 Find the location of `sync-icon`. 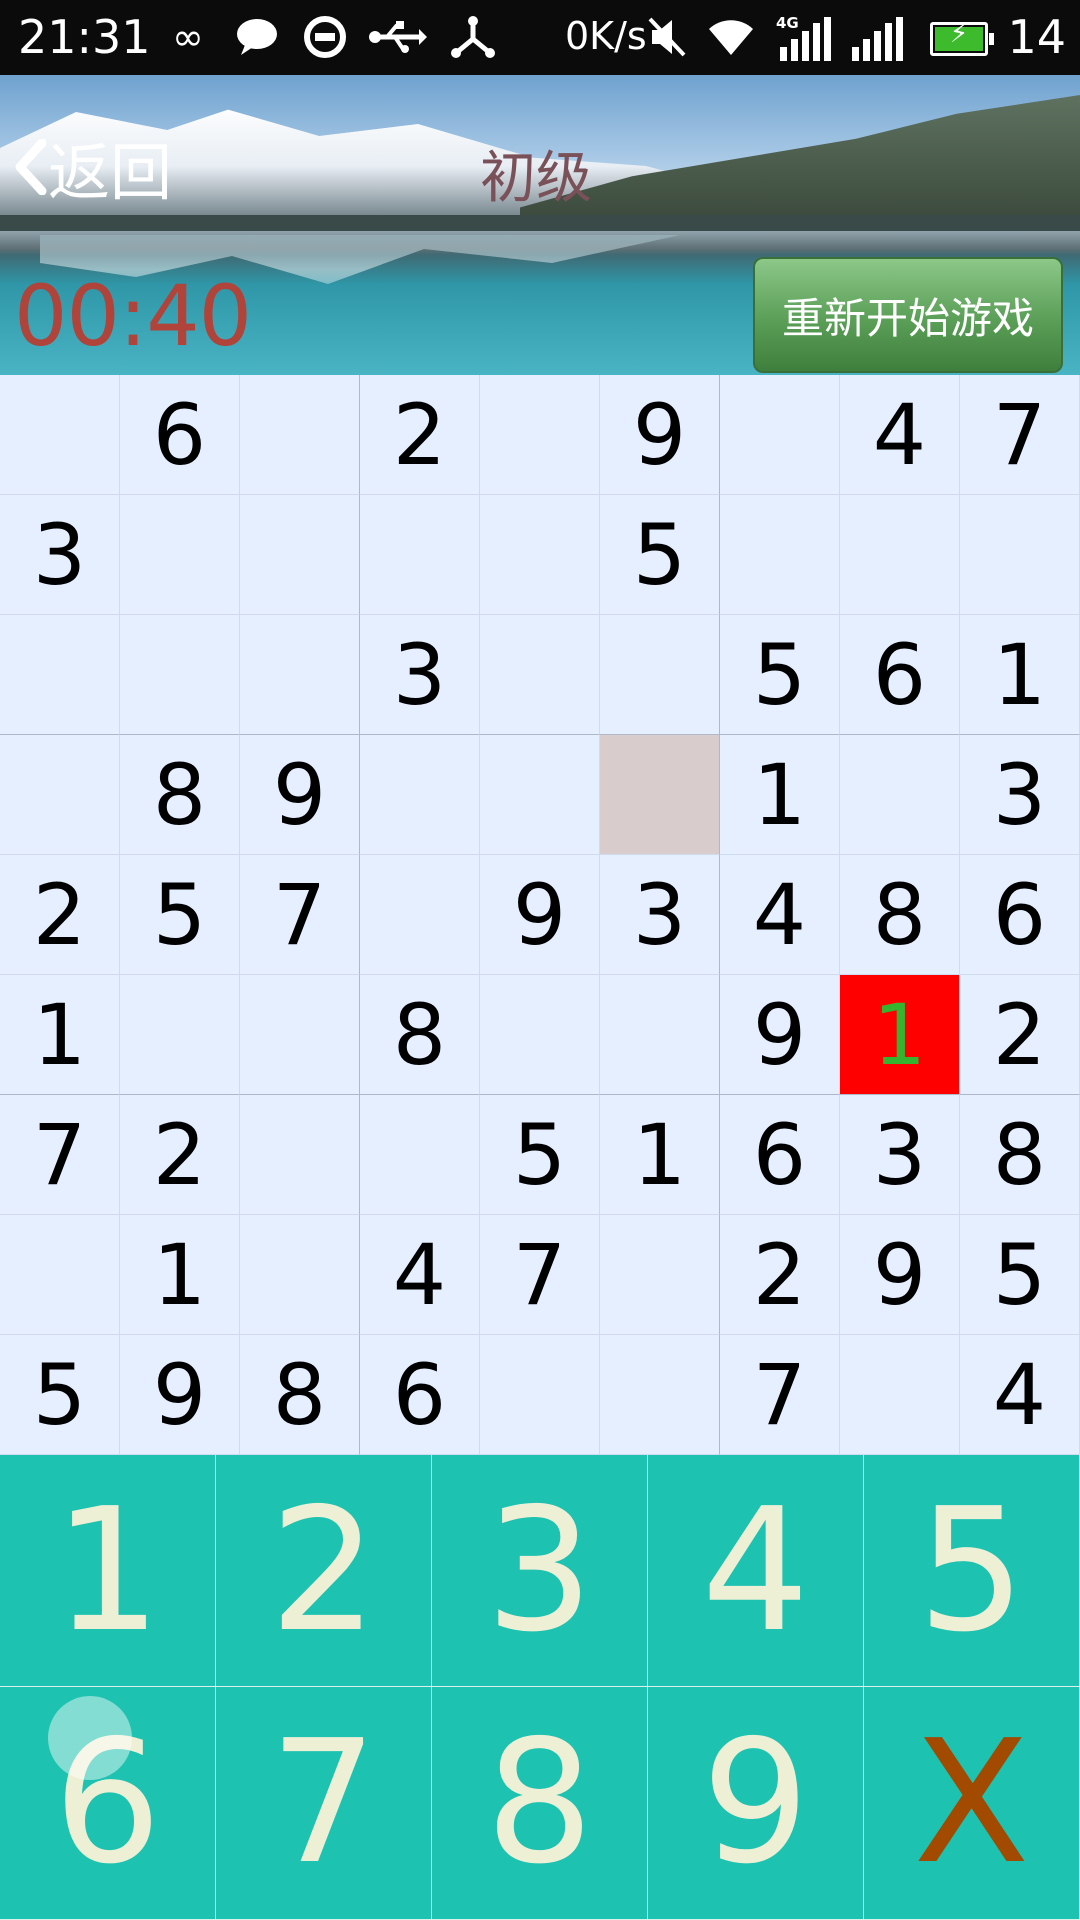

sync-icon is located at coordinates (325, 37).